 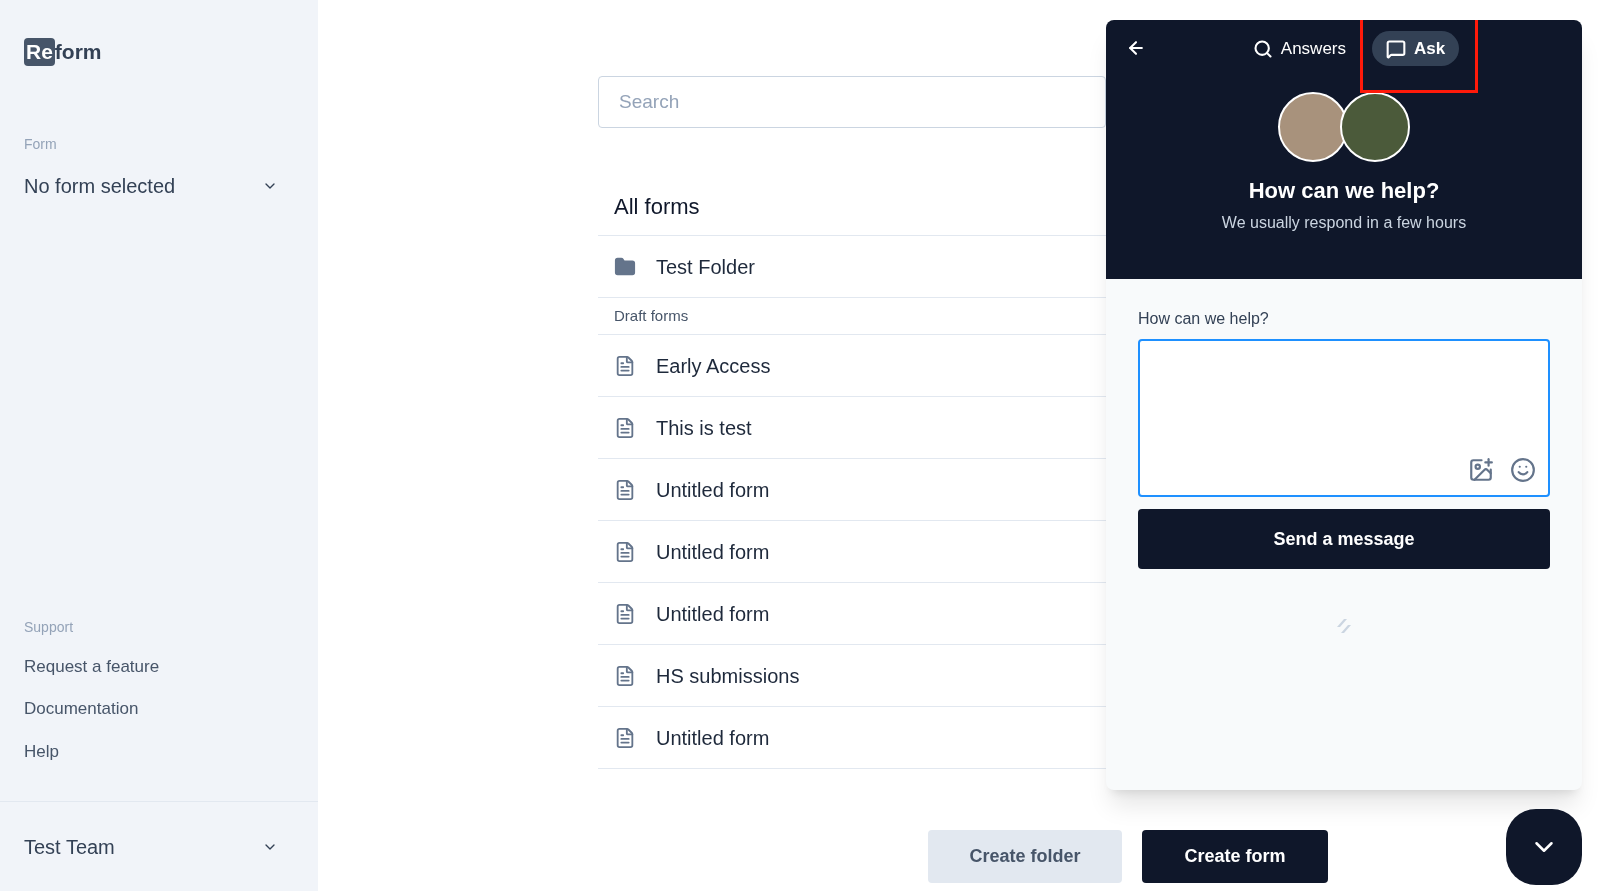 What do you see at coordinates (78, 52) in the screenshot?
I see `logo-wordmark: form` at bounding box center [78, 52].